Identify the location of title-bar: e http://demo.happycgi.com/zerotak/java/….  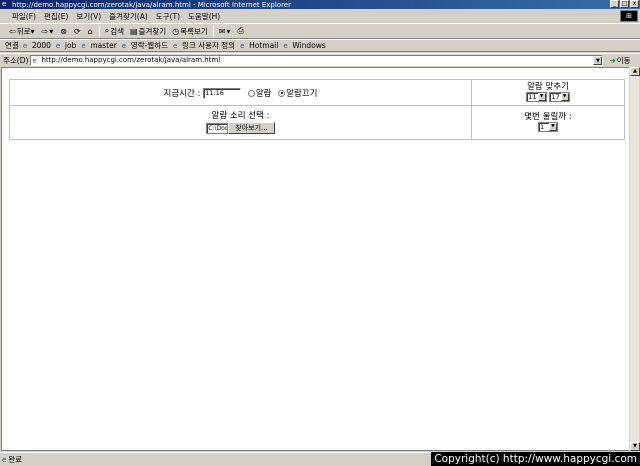
(320, 4).